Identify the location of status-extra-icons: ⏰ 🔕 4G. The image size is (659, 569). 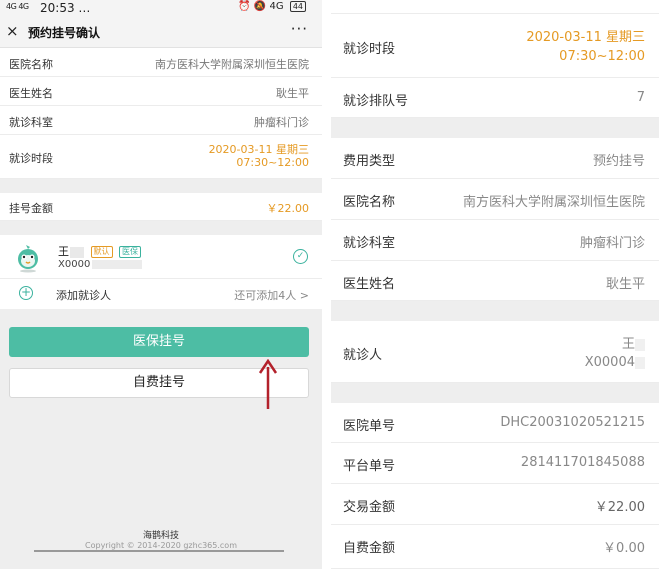
(261, 6).